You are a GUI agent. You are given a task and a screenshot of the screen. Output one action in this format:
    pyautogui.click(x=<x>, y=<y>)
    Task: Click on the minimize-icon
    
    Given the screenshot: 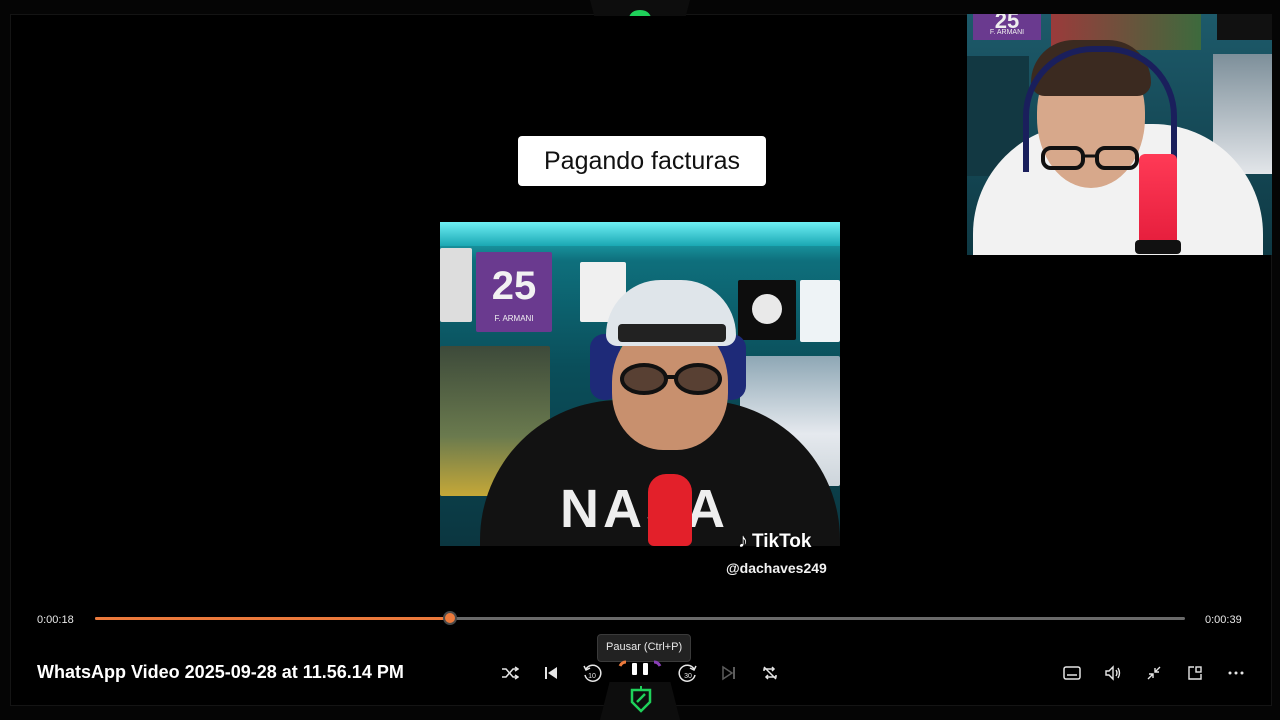 What is the action you would take?
    pyautogui.click(x=1154, y=673)
    